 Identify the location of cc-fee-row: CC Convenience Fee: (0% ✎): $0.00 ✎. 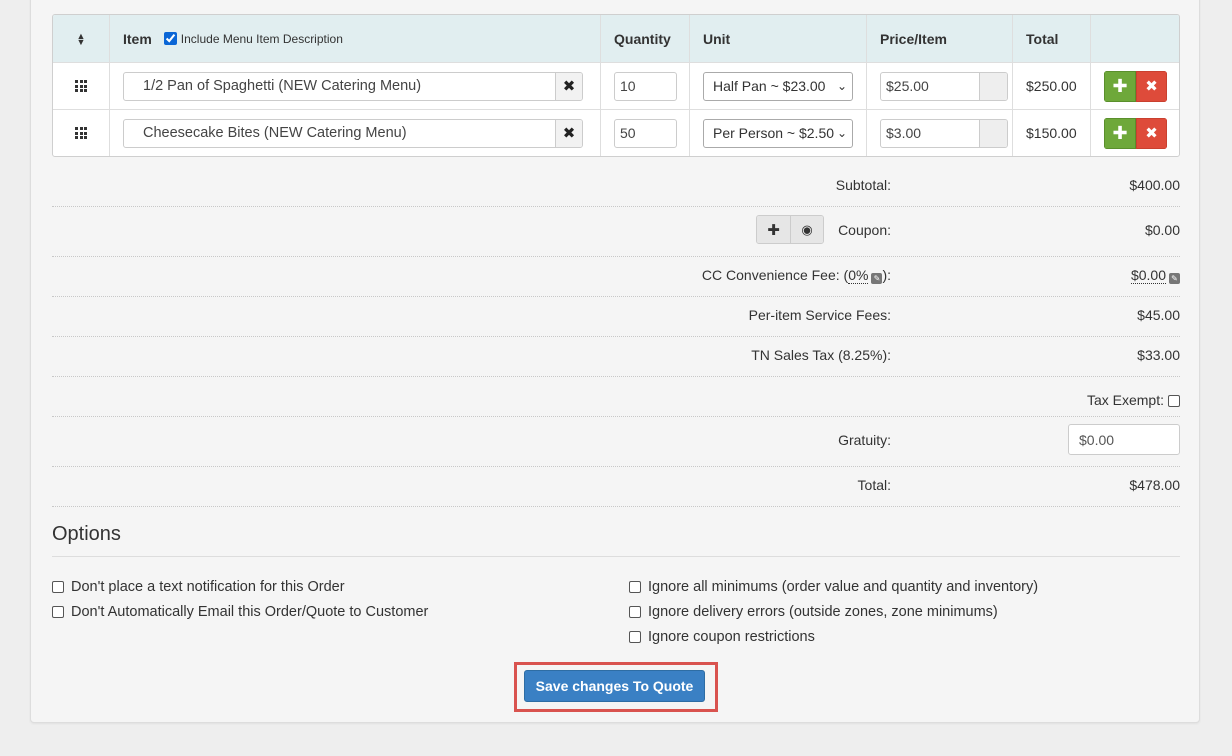
(616, 282).